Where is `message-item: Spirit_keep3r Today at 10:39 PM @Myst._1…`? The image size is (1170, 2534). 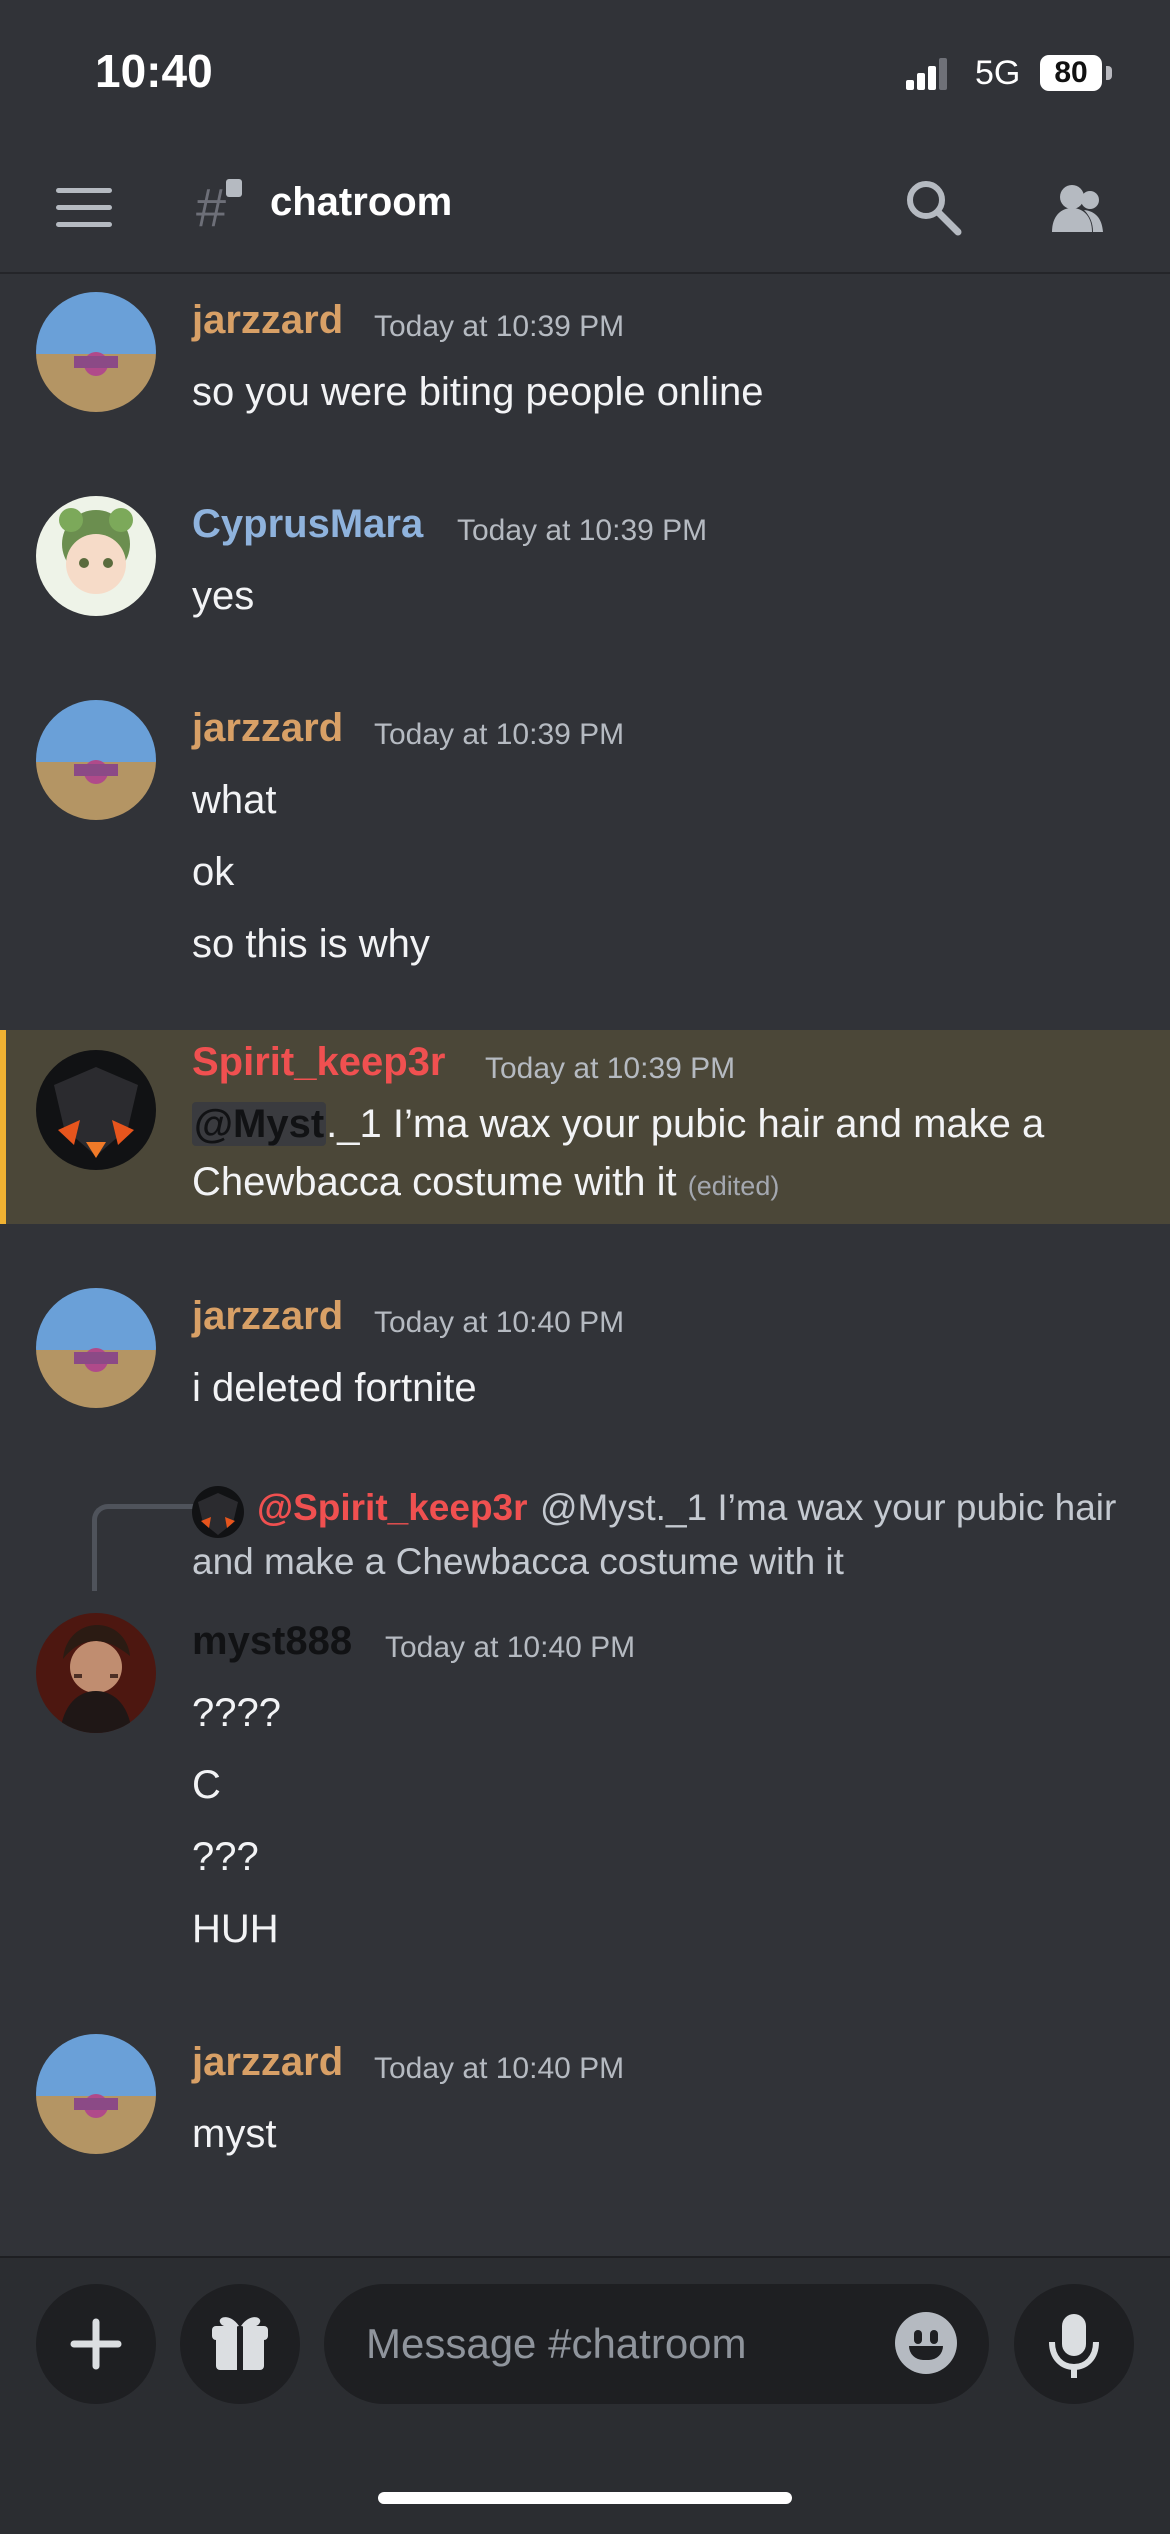 message-item: Spirit_keep3r Today at 10:39 PM @Myst._1… is located at coordinates (585, 1127).